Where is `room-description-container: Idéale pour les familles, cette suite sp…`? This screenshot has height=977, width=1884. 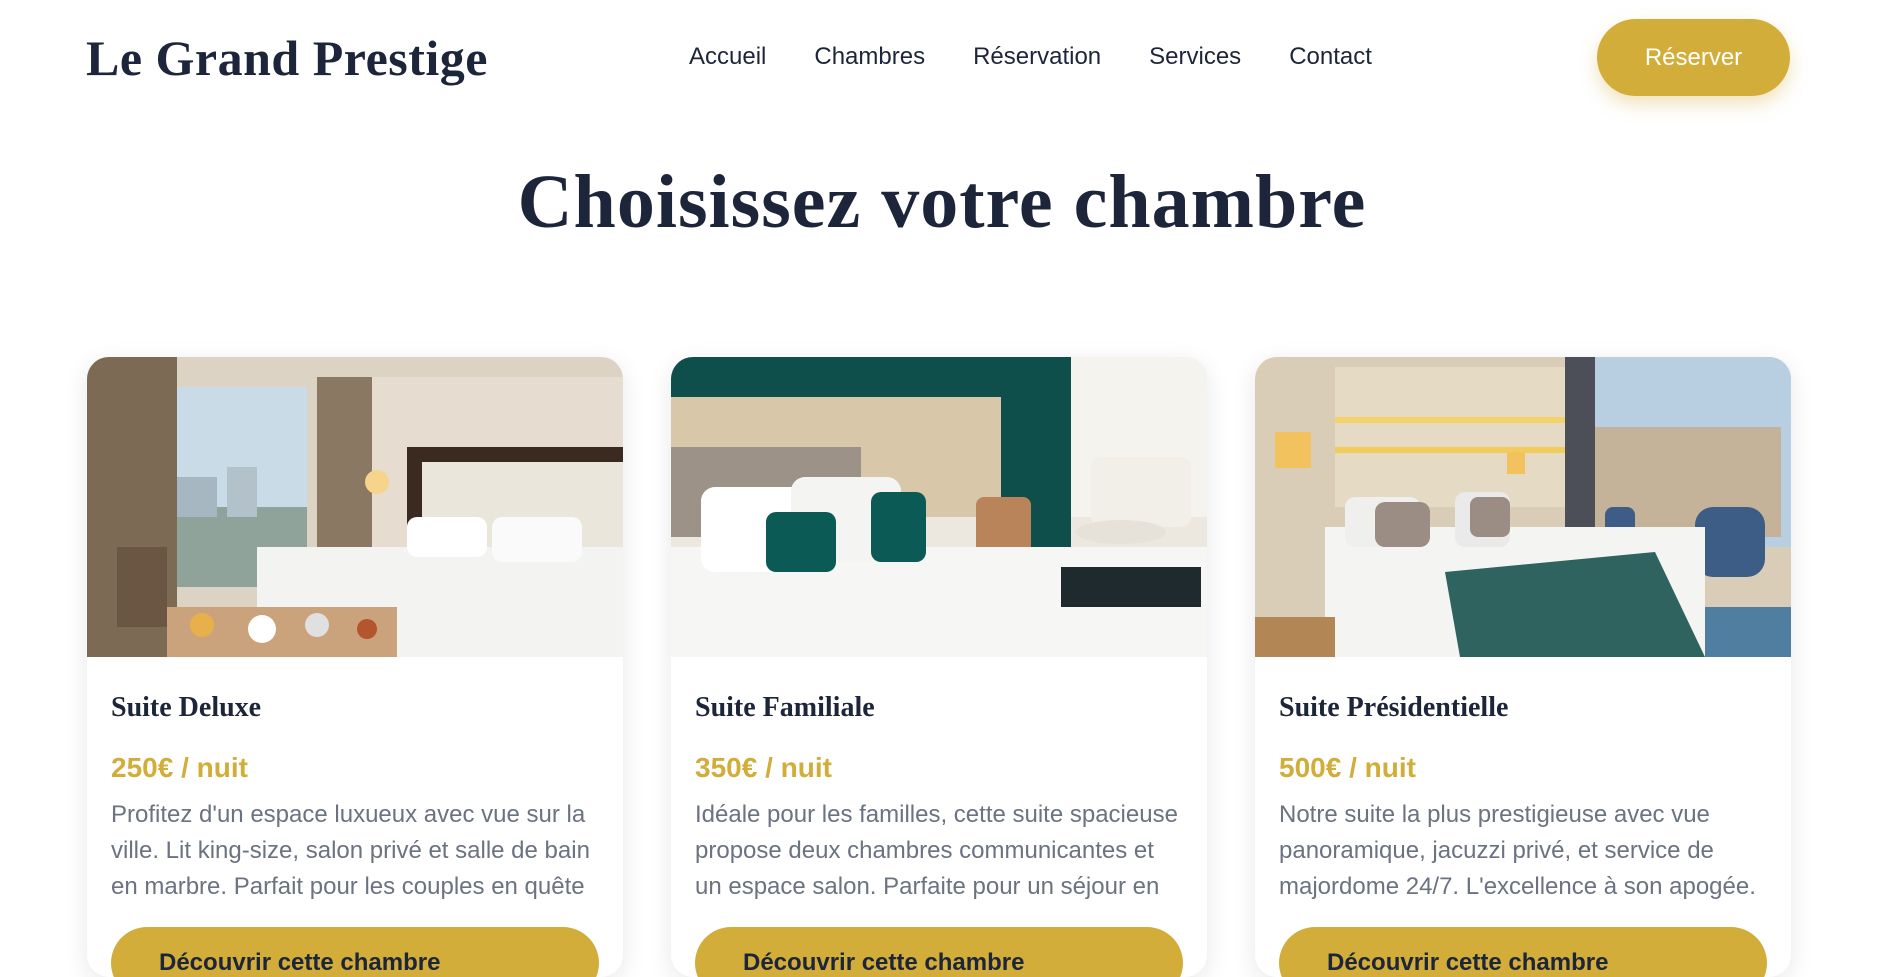 room-description-container: Idéale pour les familles, cette suite sp… is located at coordinates (941, 851).